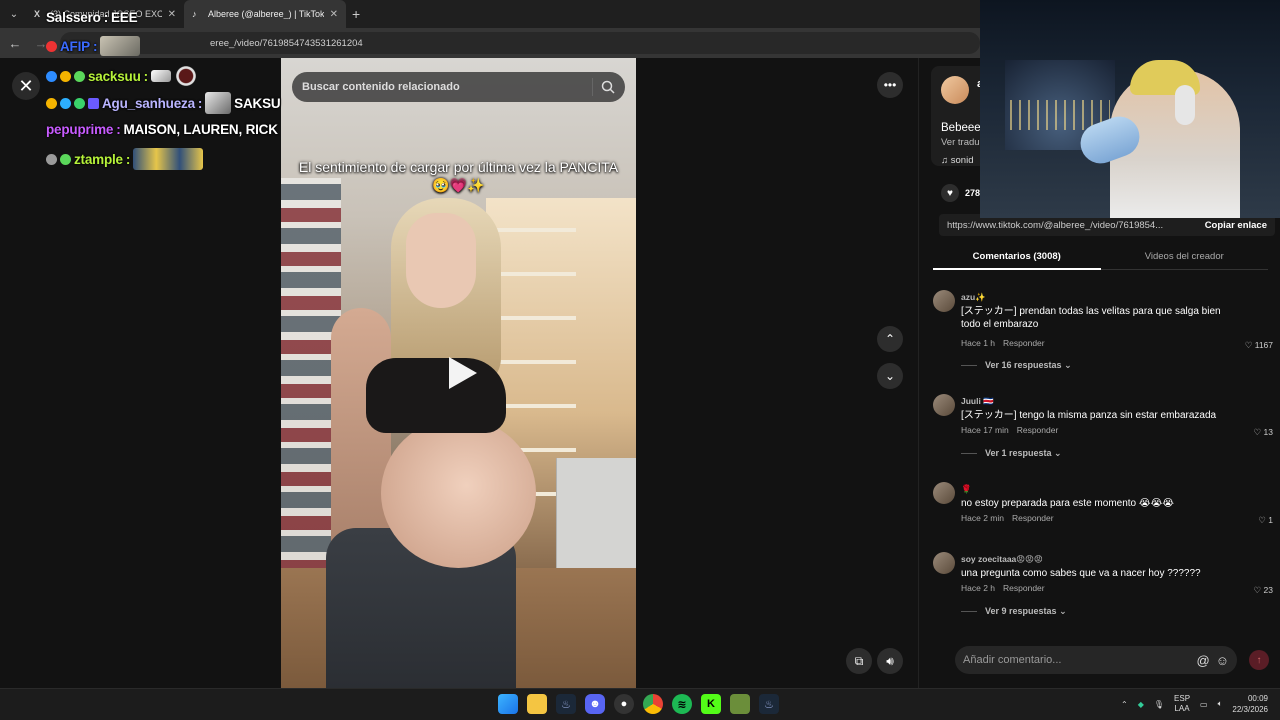 The height and width of the screenshot is (720, 1280). Describe the element at coordinates (508, 704) in the screenshot. I see `windows-start-icon` at that location.